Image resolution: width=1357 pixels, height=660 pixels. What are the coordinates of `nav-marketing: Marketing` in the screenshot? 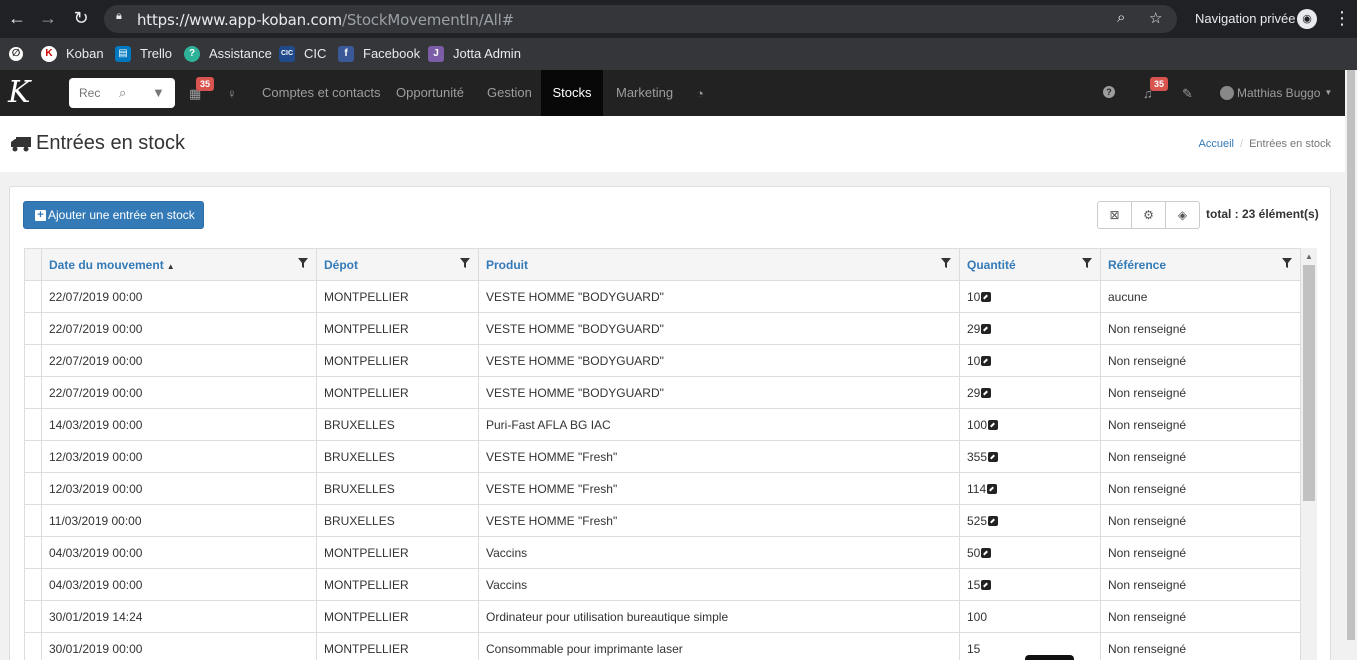 It's located at (644, 93).